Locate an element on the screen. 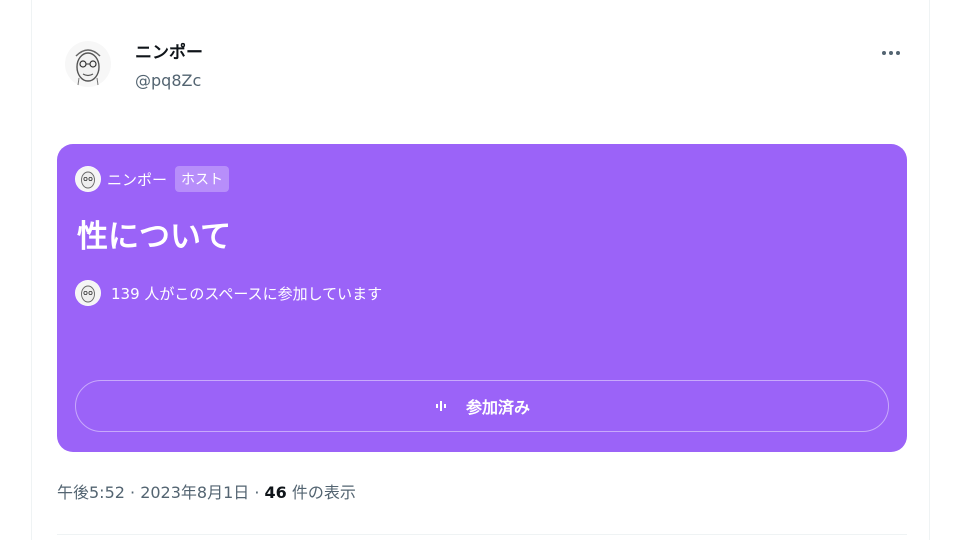 The width and height of the screenshot is (960, 540). host-avatar is located at coordinates (88, 179).